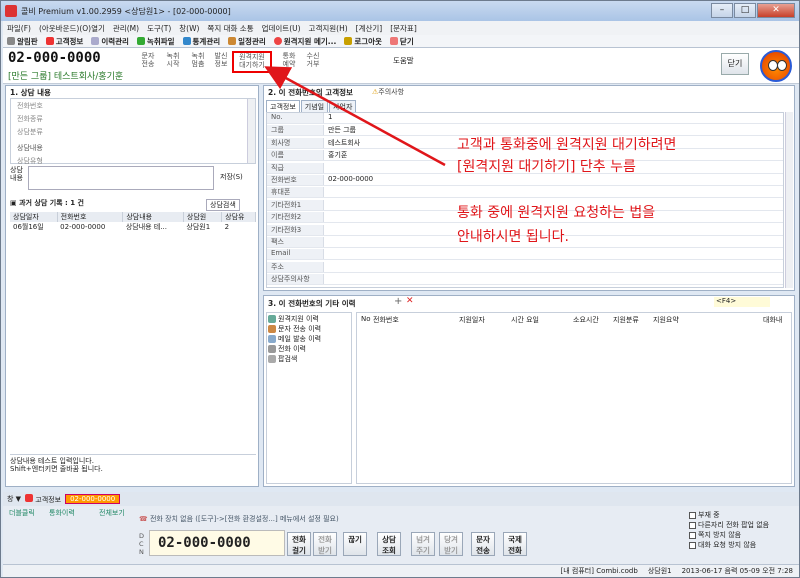  Describe the element at coordinates (112, 513) in the screenshot. I see `link-view-all: 전체보기` at that location.